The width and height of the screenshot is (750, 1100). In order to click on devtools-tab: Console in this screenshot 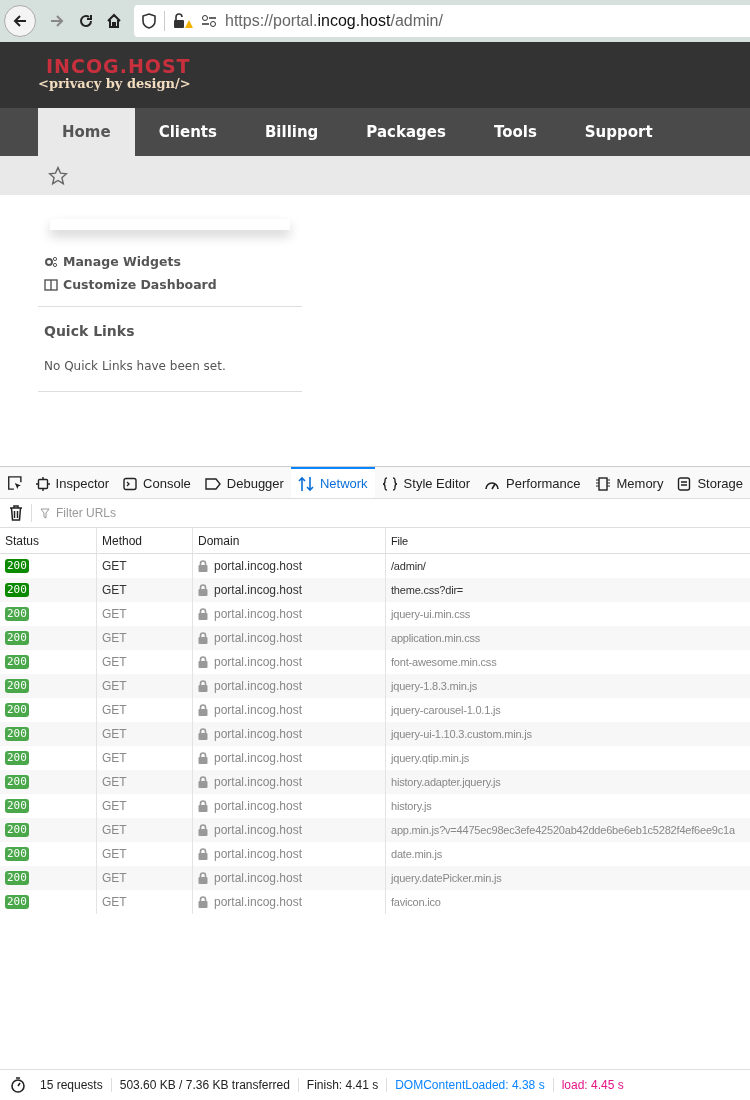, I will do `click(157, 482)`.